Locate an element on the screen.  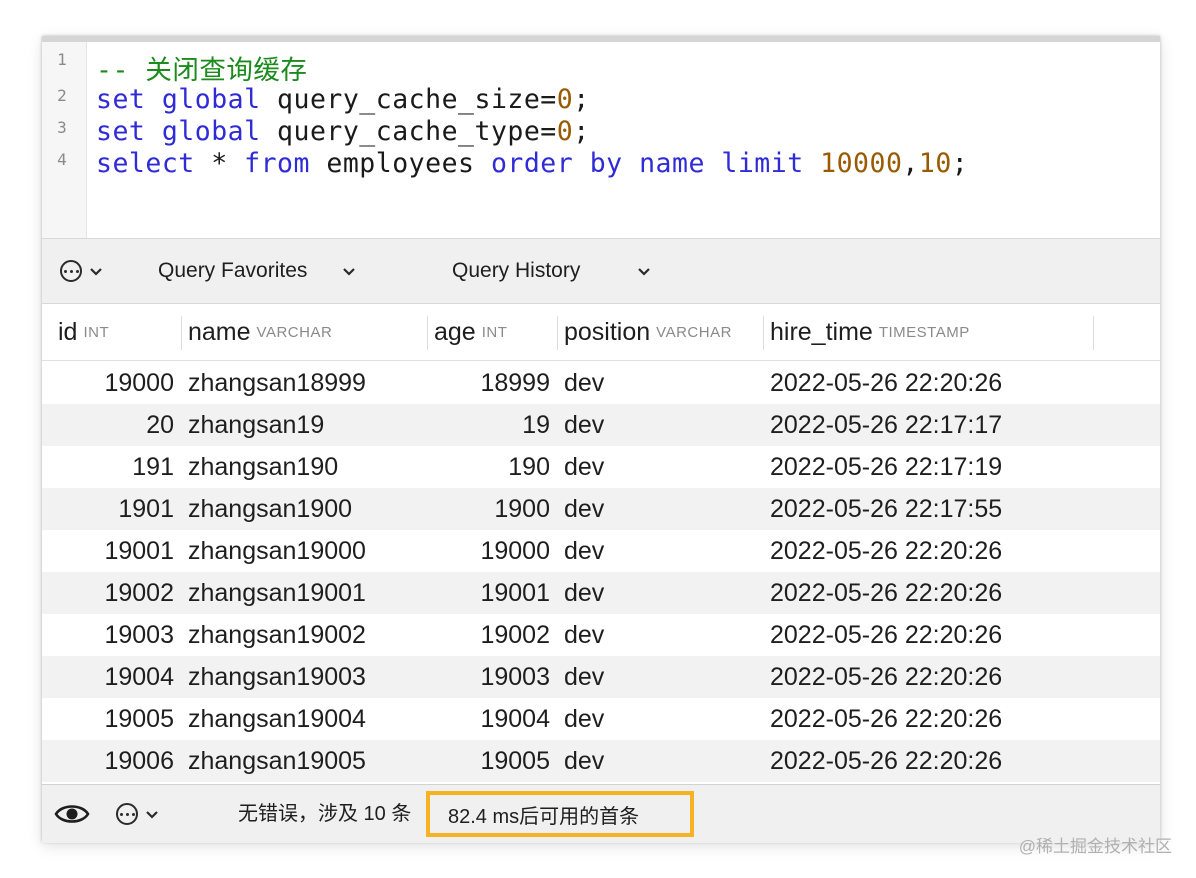
table-row: 20 zhangsan19 19 dev 2022-05-26 22:17:17 is located at coordinates (601, 425).